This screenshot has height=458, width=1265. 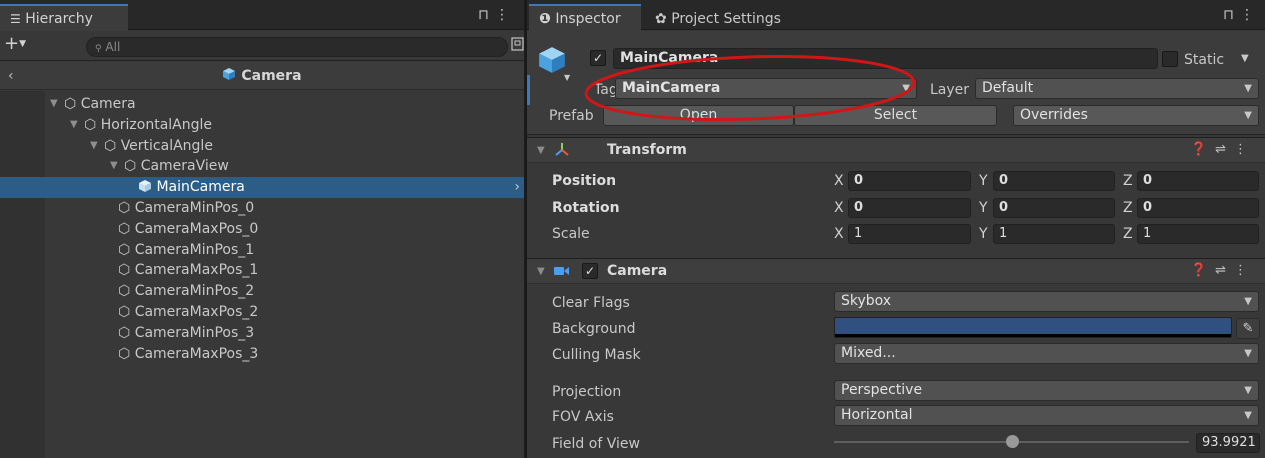 I want to click on background-color-field, so click(x=1033, y=327).